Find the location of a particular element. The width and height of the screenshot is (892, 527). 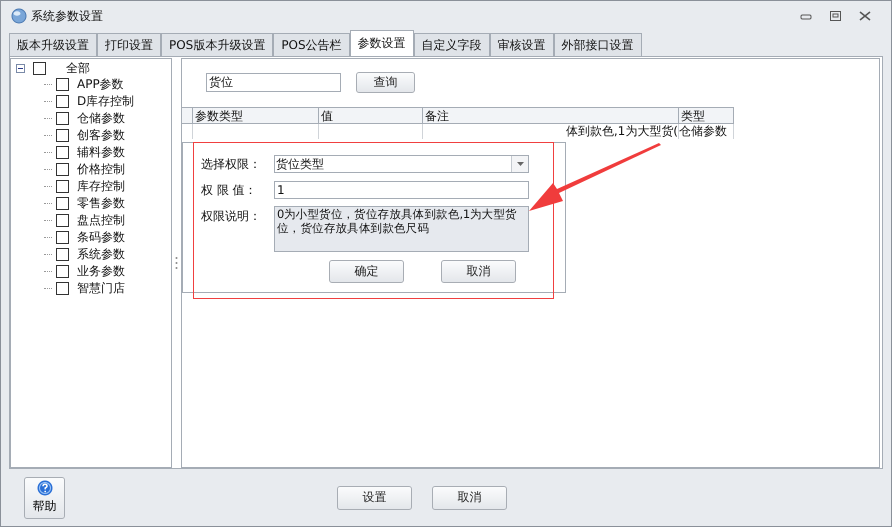

close-icon is located at coordinates (865, 16).